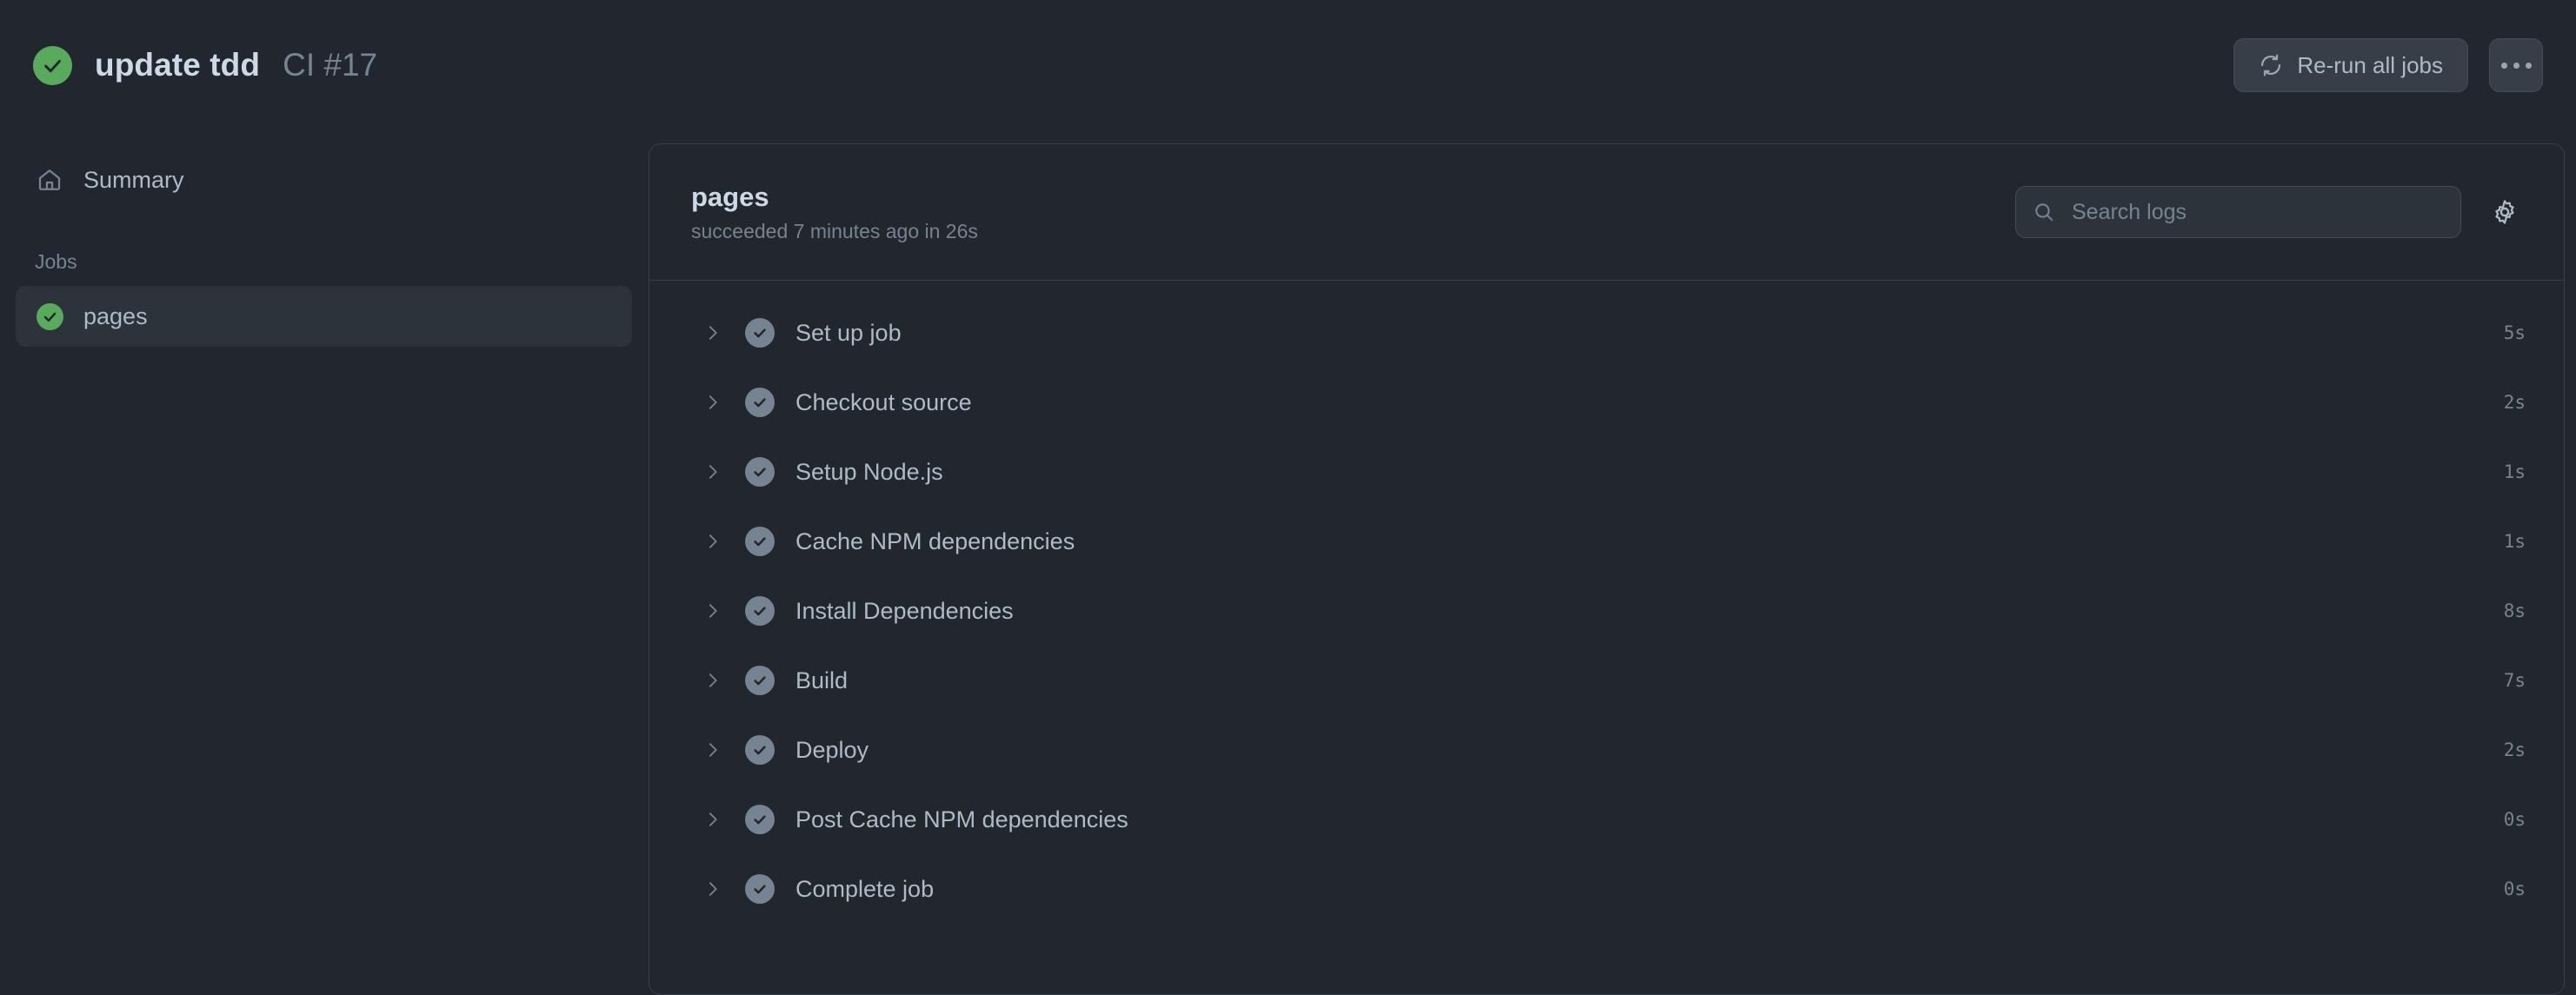  What do you see at coordinates (2370, 64) in the screenshot?
I see `rerun-all-jobs-label: Re-run all jobs` at bounding box center [2370, 64].